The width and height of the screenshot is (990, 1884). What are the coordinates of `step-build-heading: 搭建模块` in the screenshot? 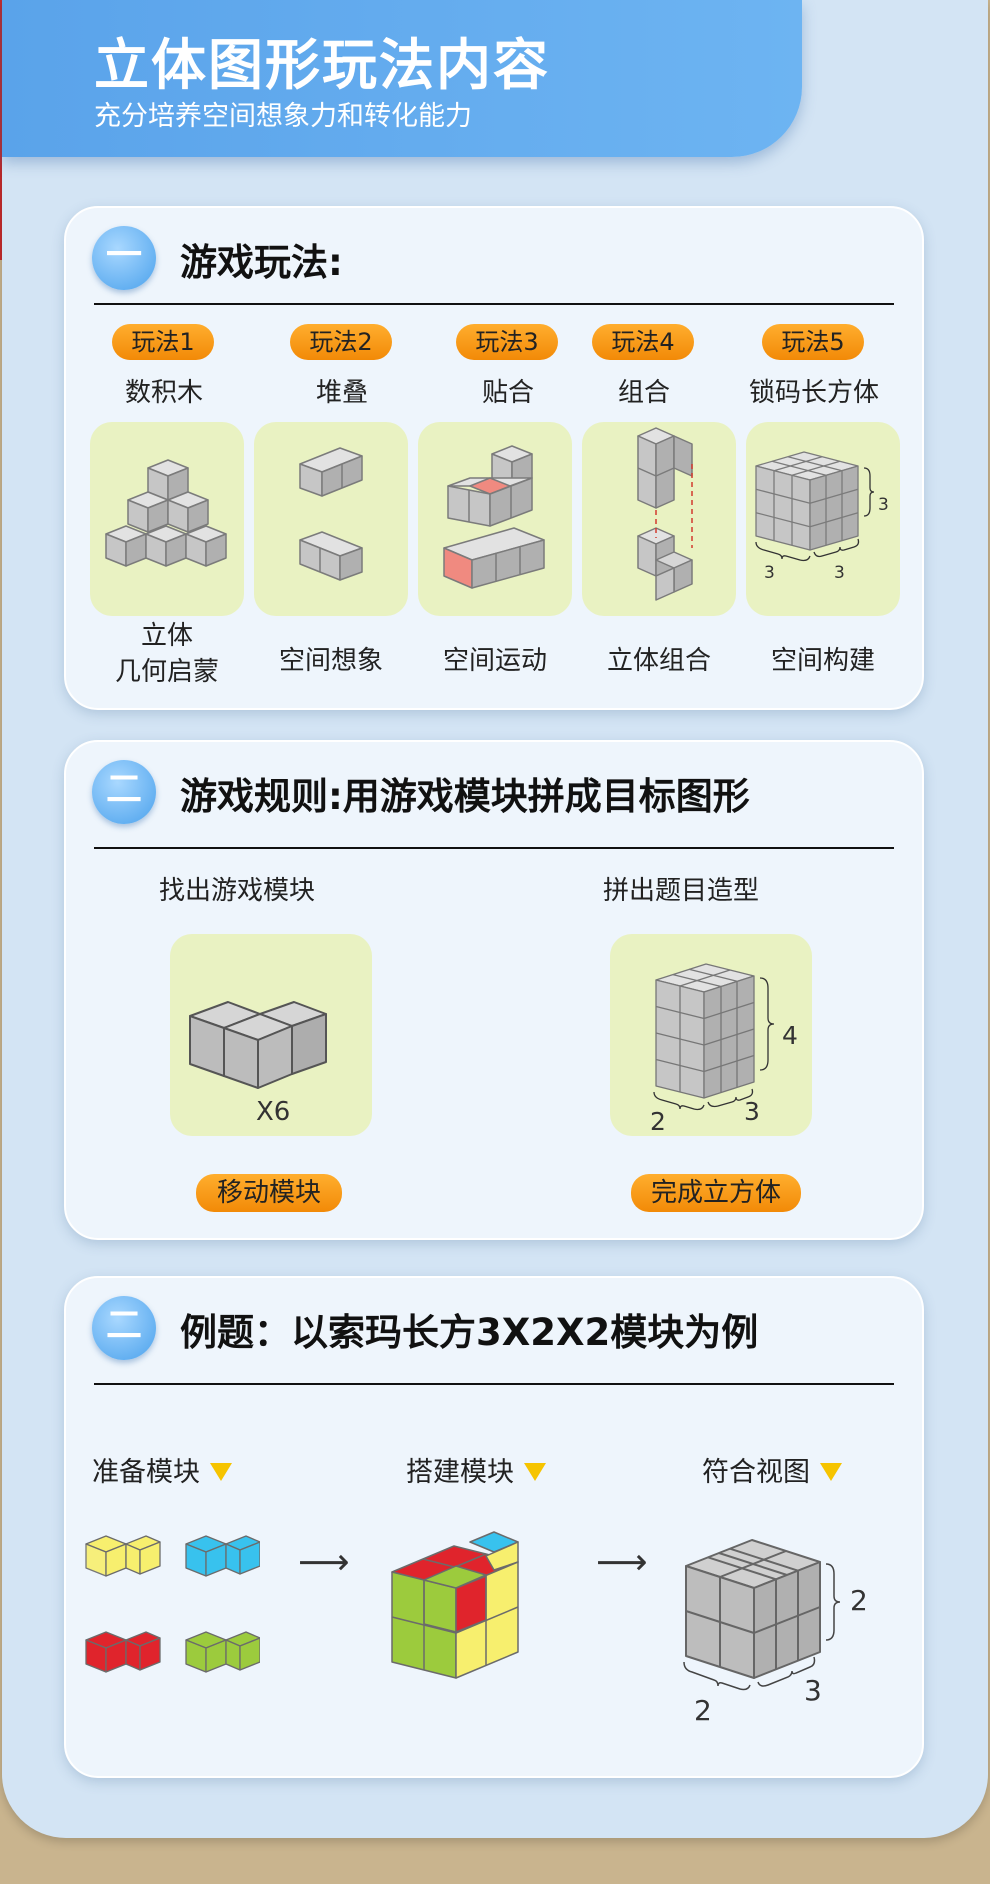 It's located at (476, 1469).